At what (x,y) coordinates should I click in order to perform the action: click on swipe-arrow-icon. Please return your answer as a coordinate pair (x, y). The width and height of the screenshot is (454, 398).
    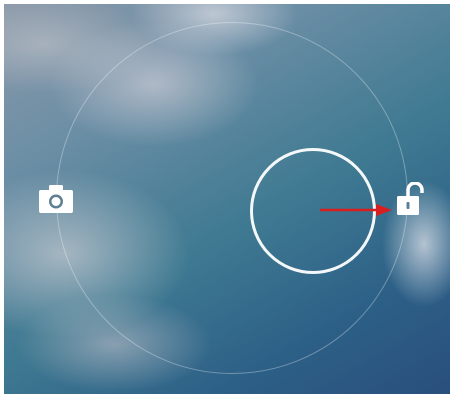
    Looking at the image, I should click on (356, 210).